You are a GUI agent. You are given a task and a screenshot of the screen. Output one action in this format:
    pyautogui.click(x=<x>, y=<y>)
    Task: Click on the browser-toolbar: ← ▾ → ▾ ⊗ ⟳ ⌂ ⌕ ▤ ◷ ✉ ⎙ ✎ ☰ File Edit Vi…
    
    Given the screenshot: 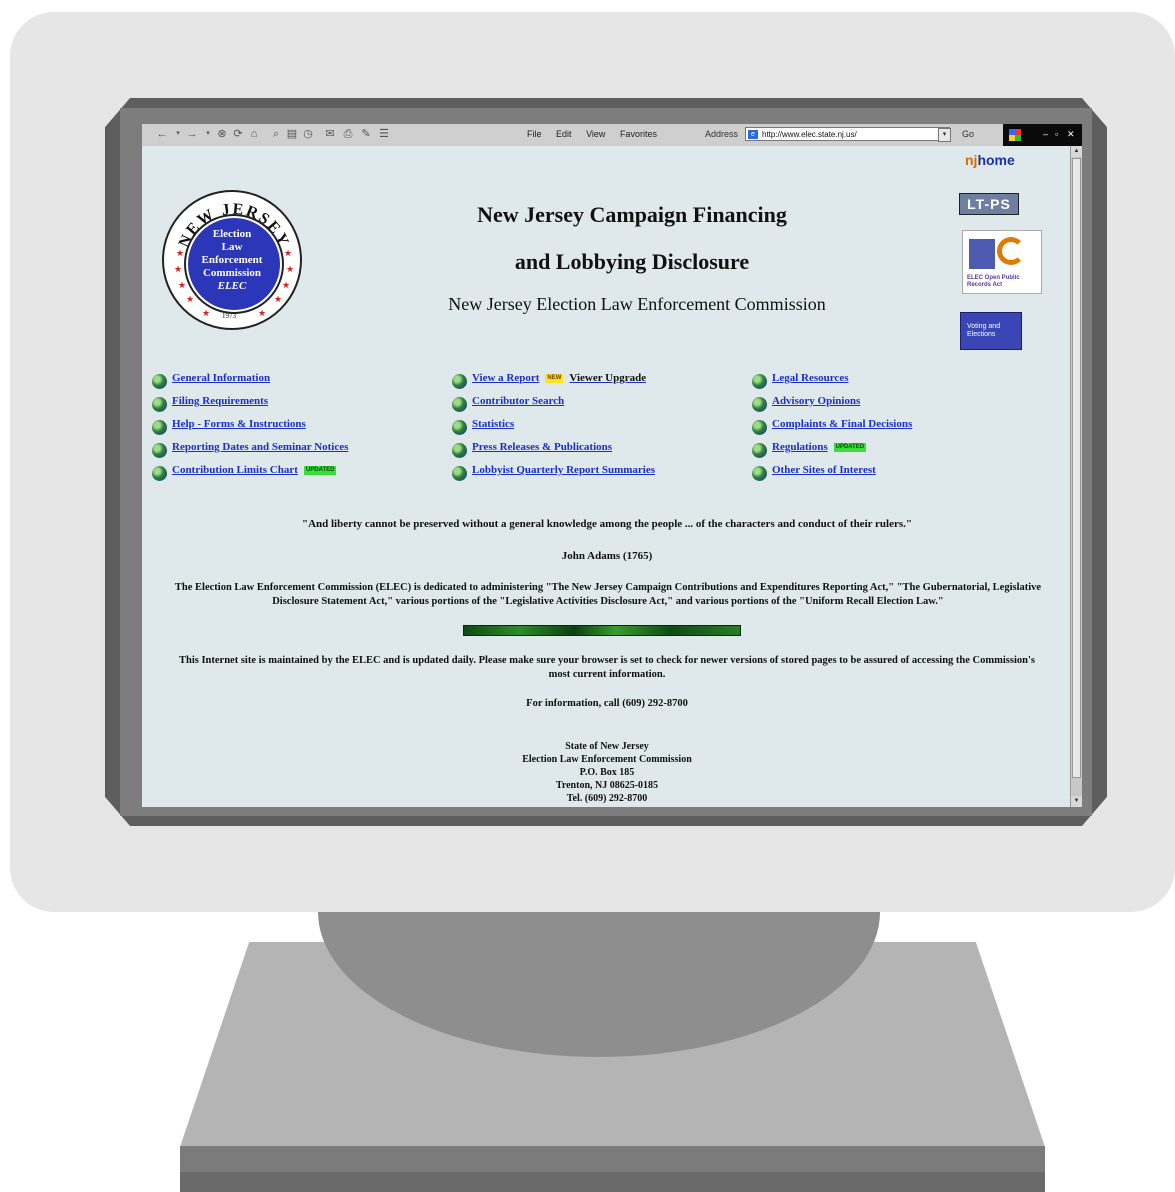 What is the action you would take?
    pyautogui.click(x=612, y=135)
    